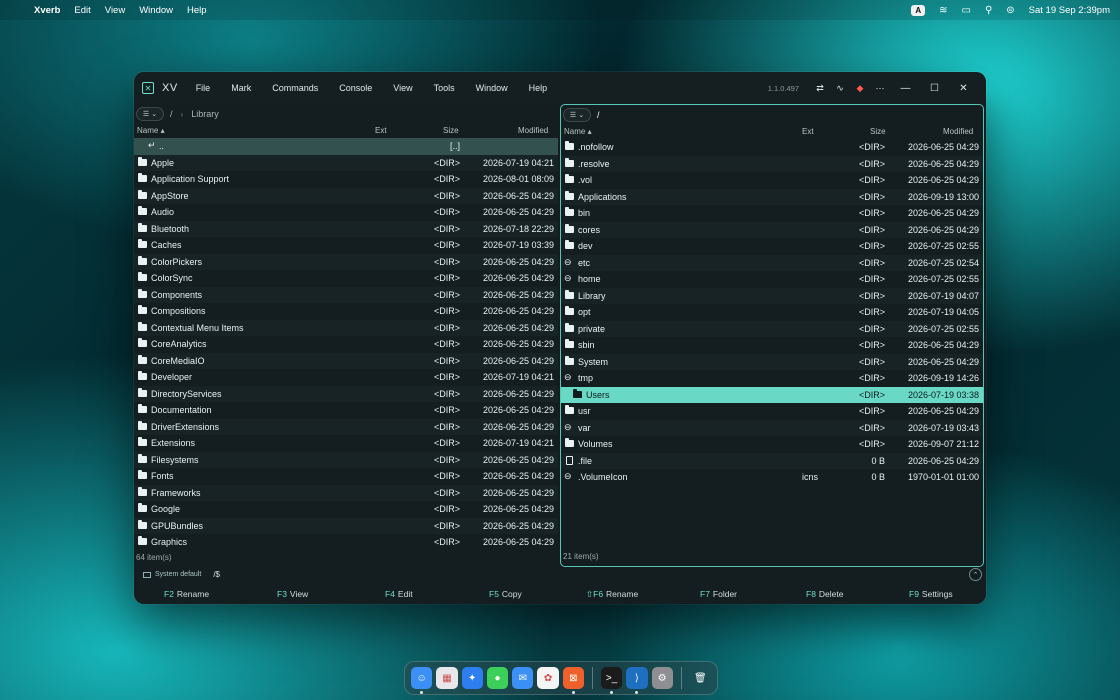 This screenshot has width=1120, height=700. What do you see at coordinates (772, 295) in the screenshot?
I see `right-file-row: Library <DIR> 2026-07-19 04:07` at bounding box center [772, 295].